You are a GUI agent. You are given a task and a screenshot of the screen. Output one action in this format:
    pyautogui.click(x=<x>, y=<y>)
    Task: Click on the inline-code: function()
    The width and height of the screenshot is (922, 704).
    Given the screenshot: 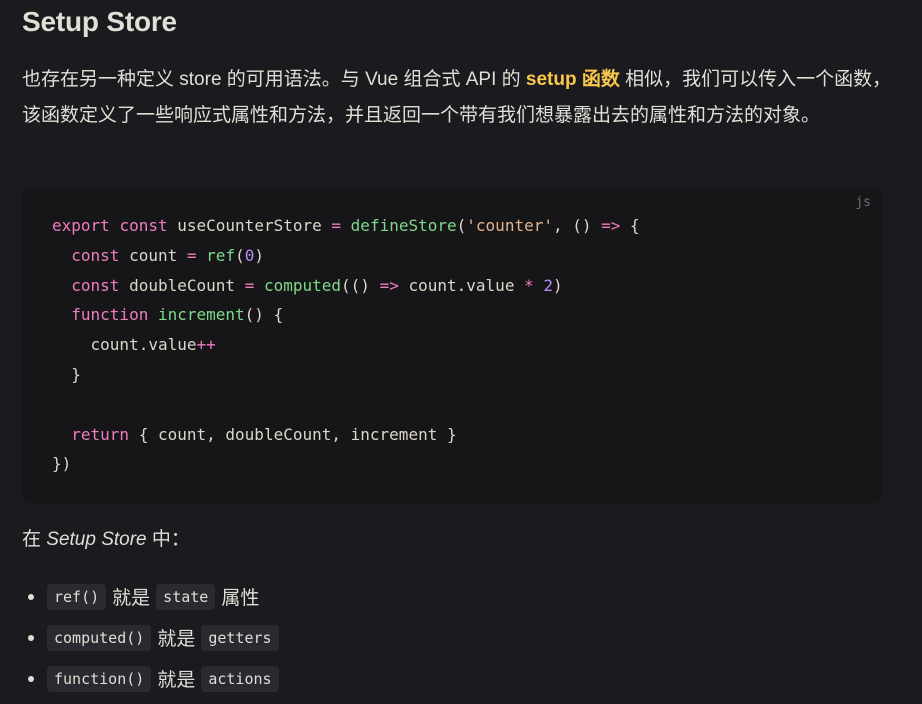 What is the action you would take?
    pyautogui.click(x=99, y=678)
    